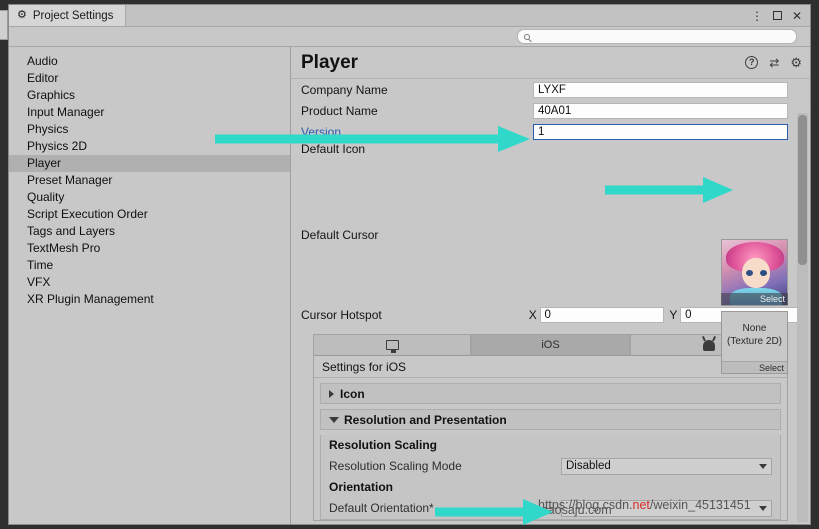 This screenshot has width=819, height=529. Describe the element at coordinates (550, 367) in the screenshot. I see `settings-for-ios-header: Settings for iOS` at that location.